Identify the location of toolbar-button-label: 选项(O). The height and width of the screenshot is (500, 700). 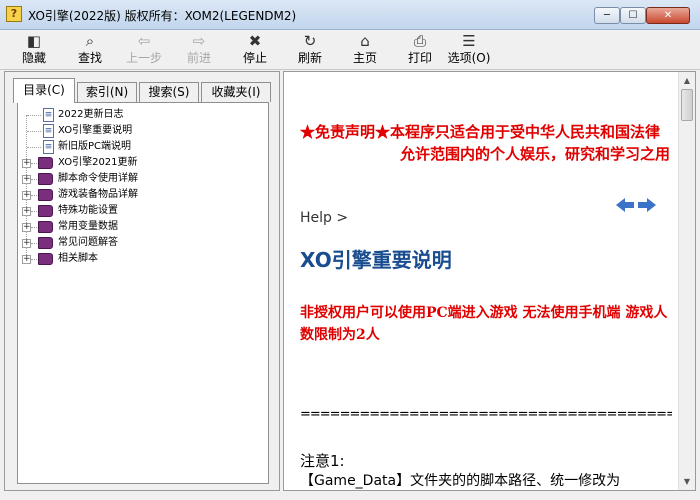
(469, 58).